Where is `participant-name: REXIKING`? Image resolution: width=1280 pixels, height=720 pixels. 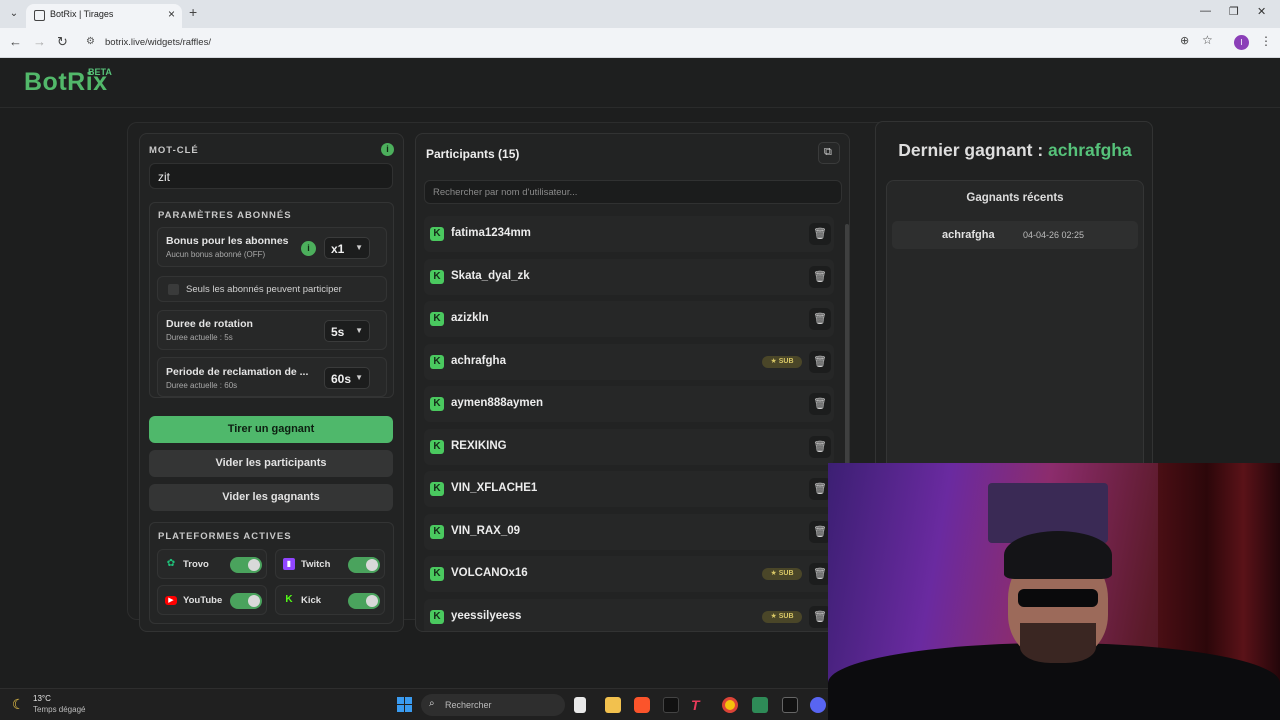
participant-name: REXIKING is located at coordinates (479, 445).